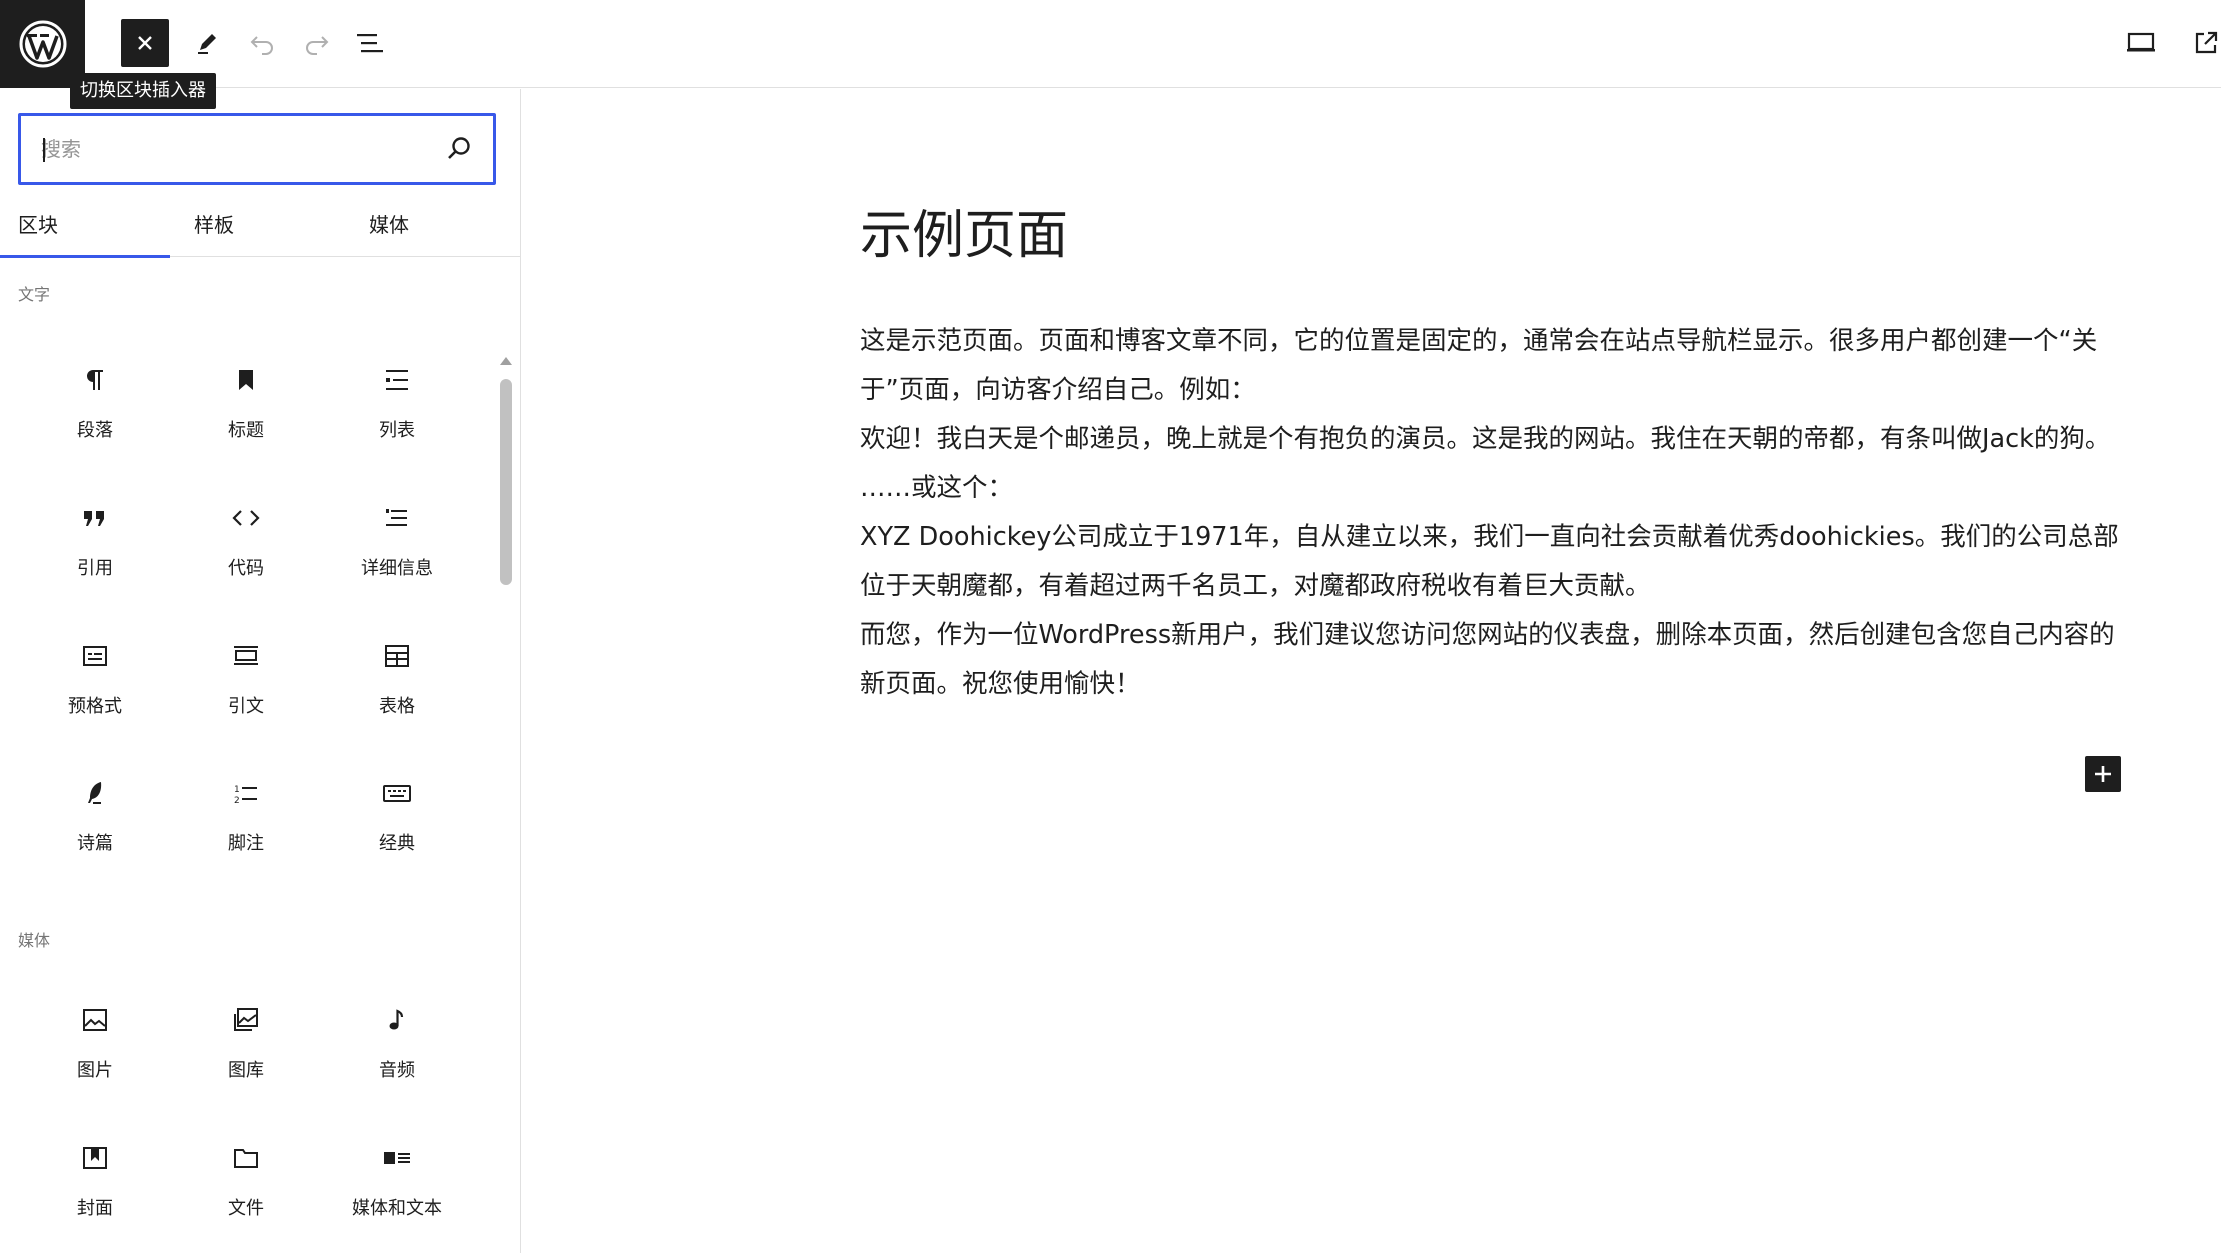 The image size is (2221, 1253). Describe the element at coordinates (44, 150) in the screenshot. I see `text-caret` at that location.